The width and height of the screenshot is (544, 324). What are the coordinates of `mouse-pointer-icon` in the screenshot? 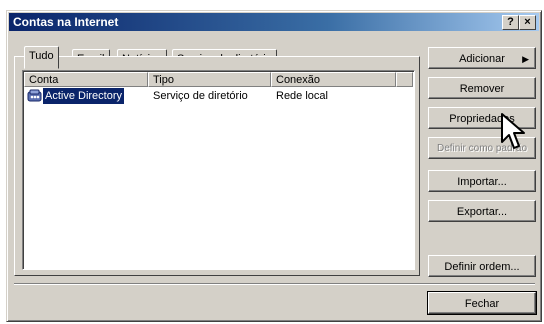 It's located at (513, 131).